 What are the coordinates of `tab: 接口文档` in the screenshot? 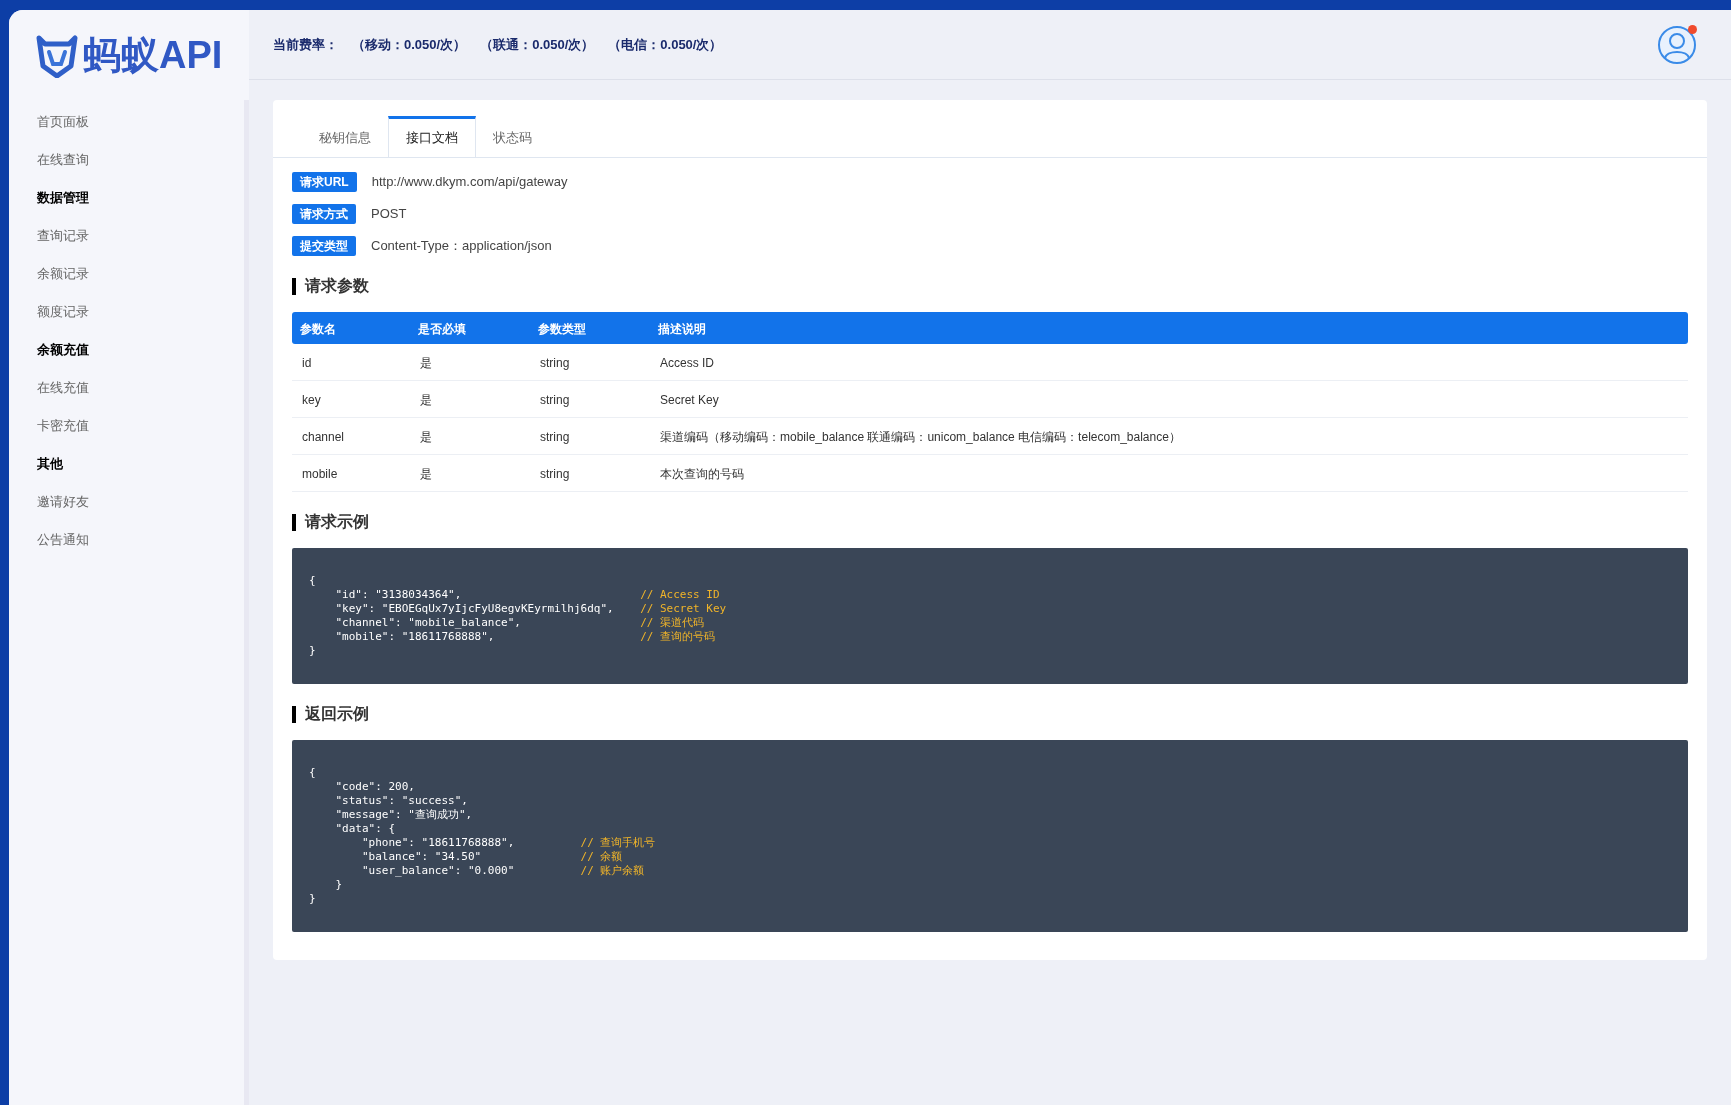 It's located at (432, 136).